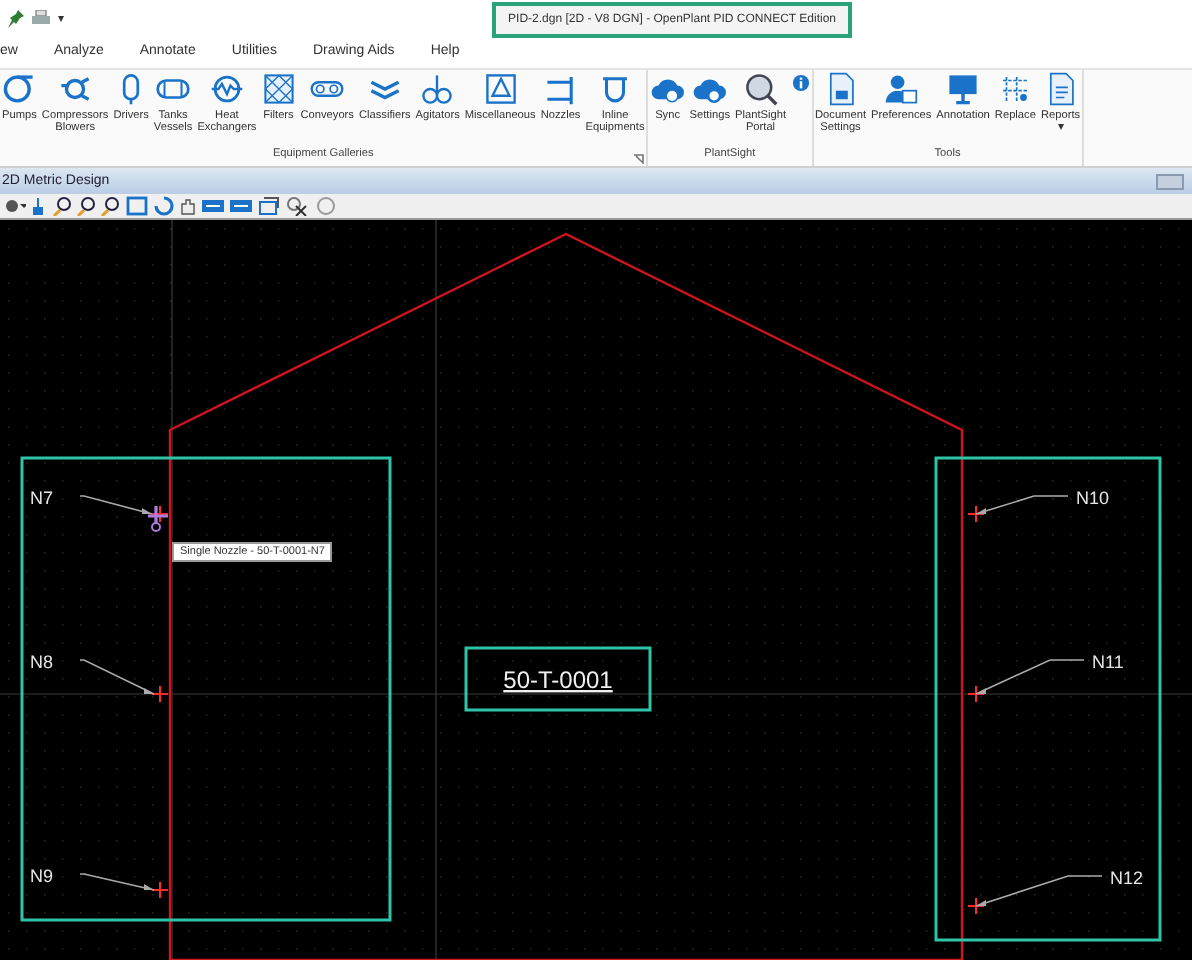 The width and height of the screenshot is (1192, 960). What do you see at coordinates (42, 876) in the screenshot?
I see `nozzle-label: N9` at bounding box center [42, 876].